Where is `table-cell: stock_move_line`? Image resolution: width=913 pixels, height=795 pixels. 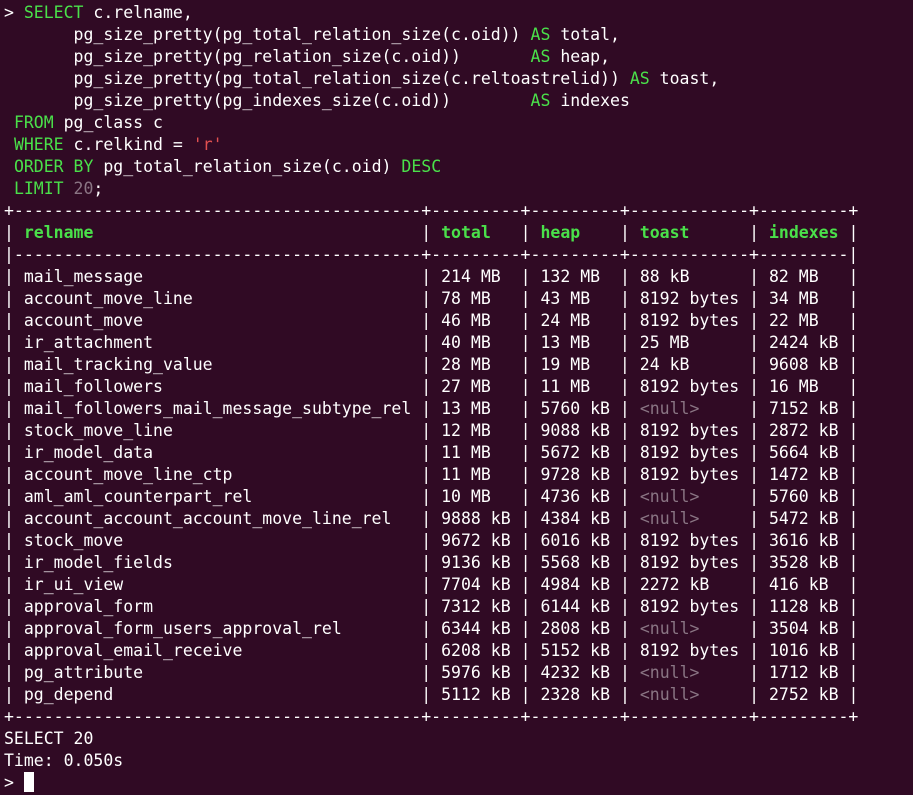
table-cell: stock_move_line is located at coordinates (98, 430).